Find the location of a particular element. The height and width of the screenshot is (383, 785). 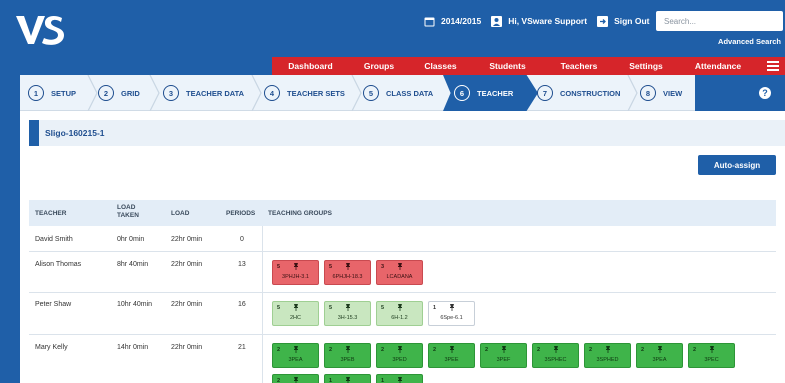

step-label: SETUP is located at coordinates (64, 93).